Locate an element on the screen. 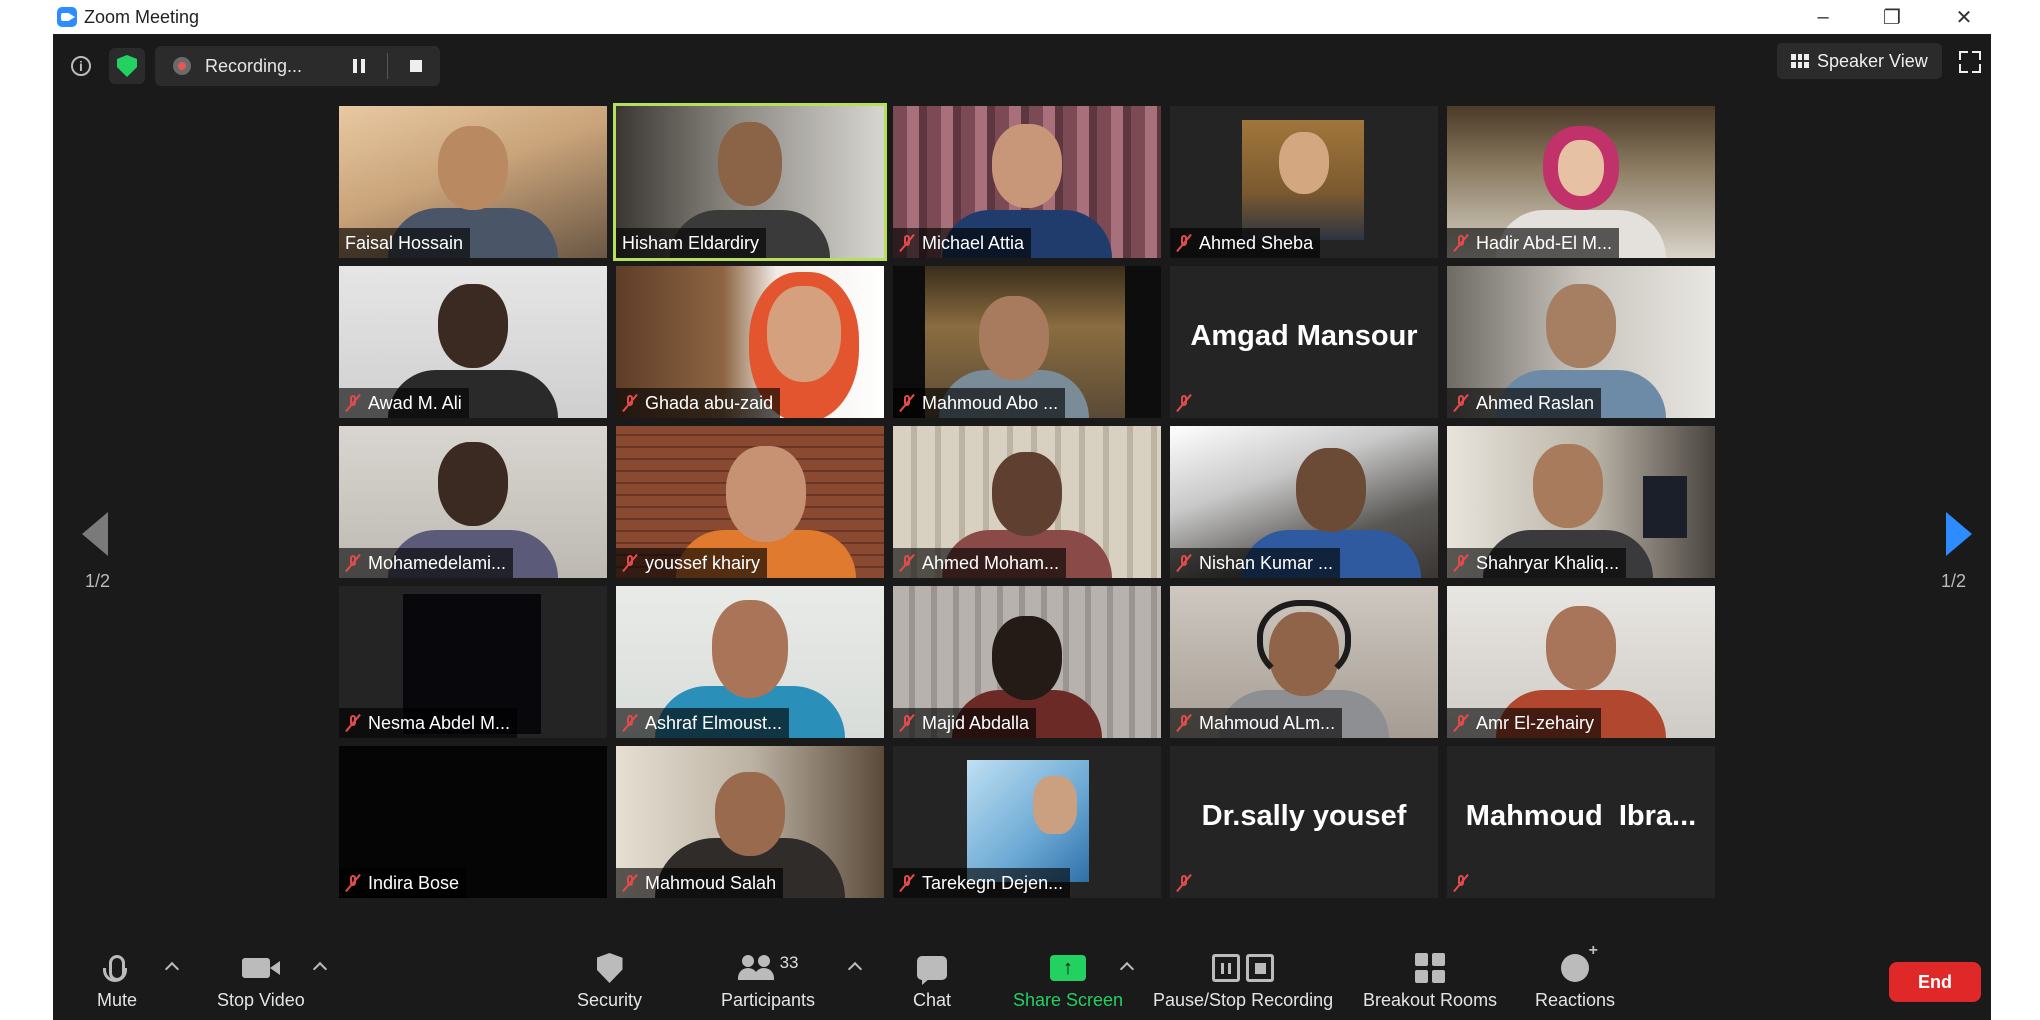 The width and height of the screenshot is (2040, 1020). participant-name-tag: youssef khairy is located at coordinates (692, 563).